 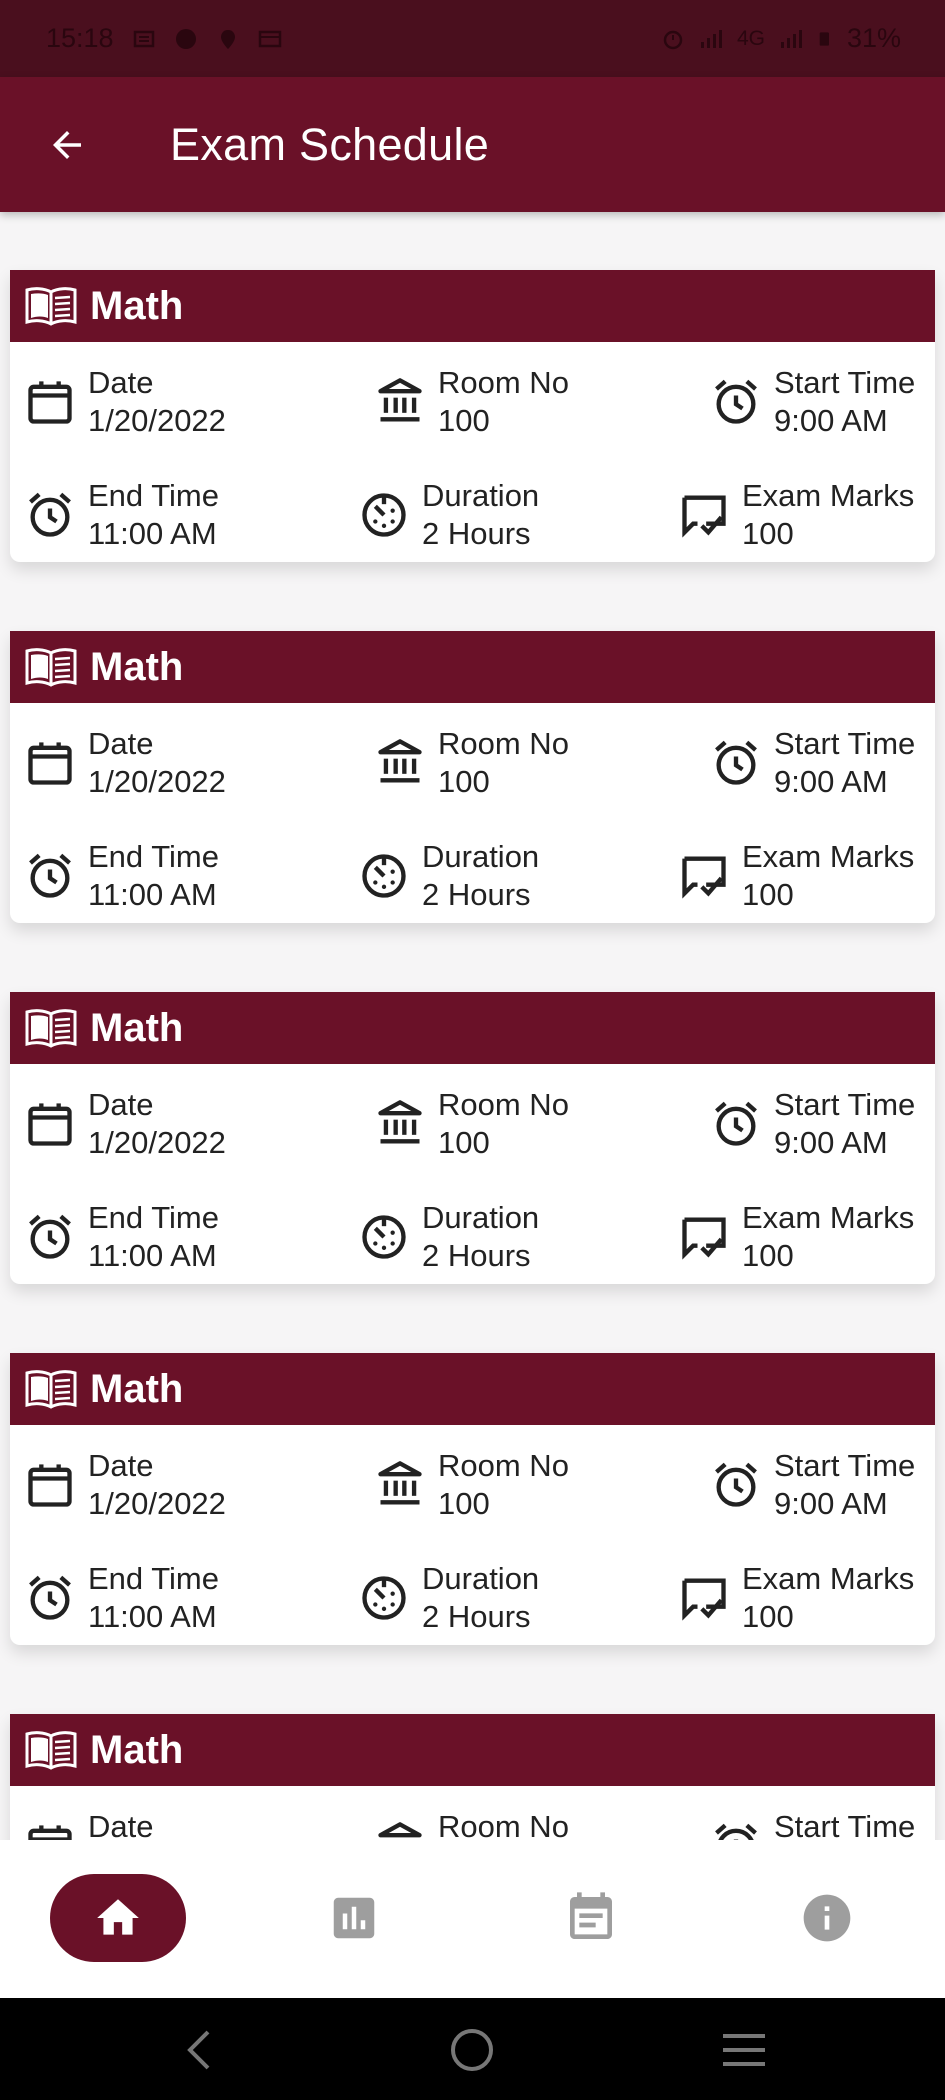 I want to click on chevron-left-icon, so click(x=198, y=2050).